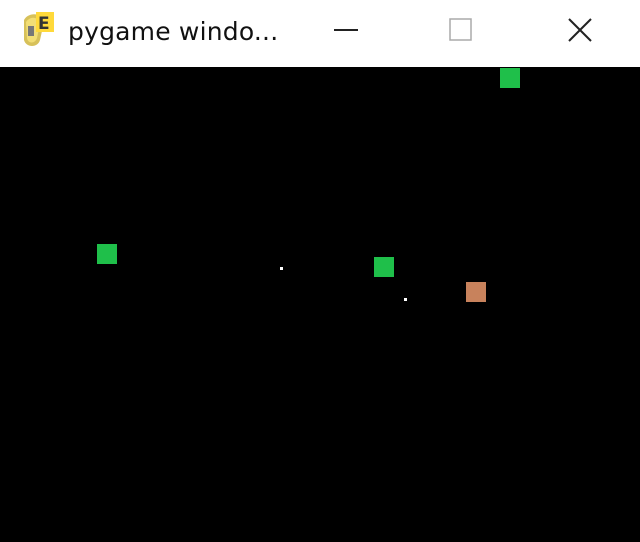 The width and height of the screenshot is (640, 542). I want to click on minimize-icon, so click(346, 32).